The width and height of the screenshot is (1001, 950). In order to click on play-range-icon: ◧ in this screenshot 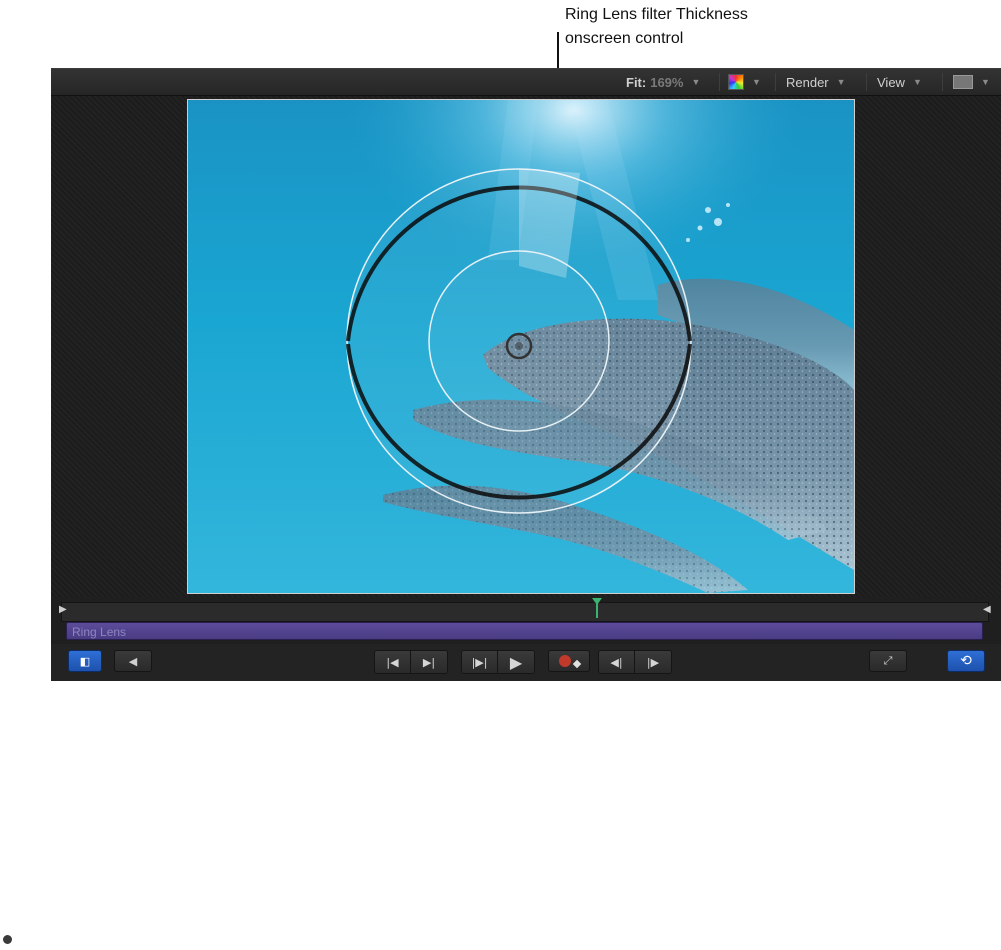, I will do `click(85, 661)`.